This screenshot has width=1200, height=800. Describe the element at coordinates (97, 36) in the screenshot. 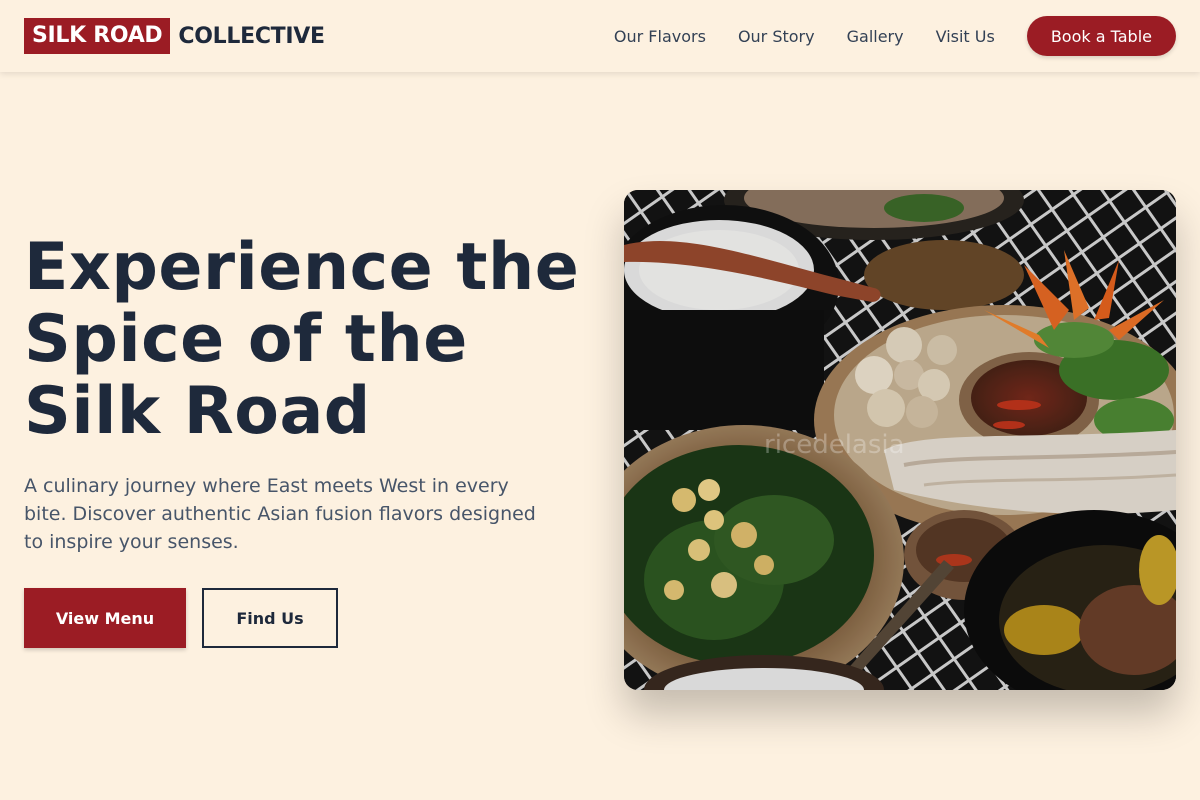

I see `logo-highlight: SILK ROAD` at that location.